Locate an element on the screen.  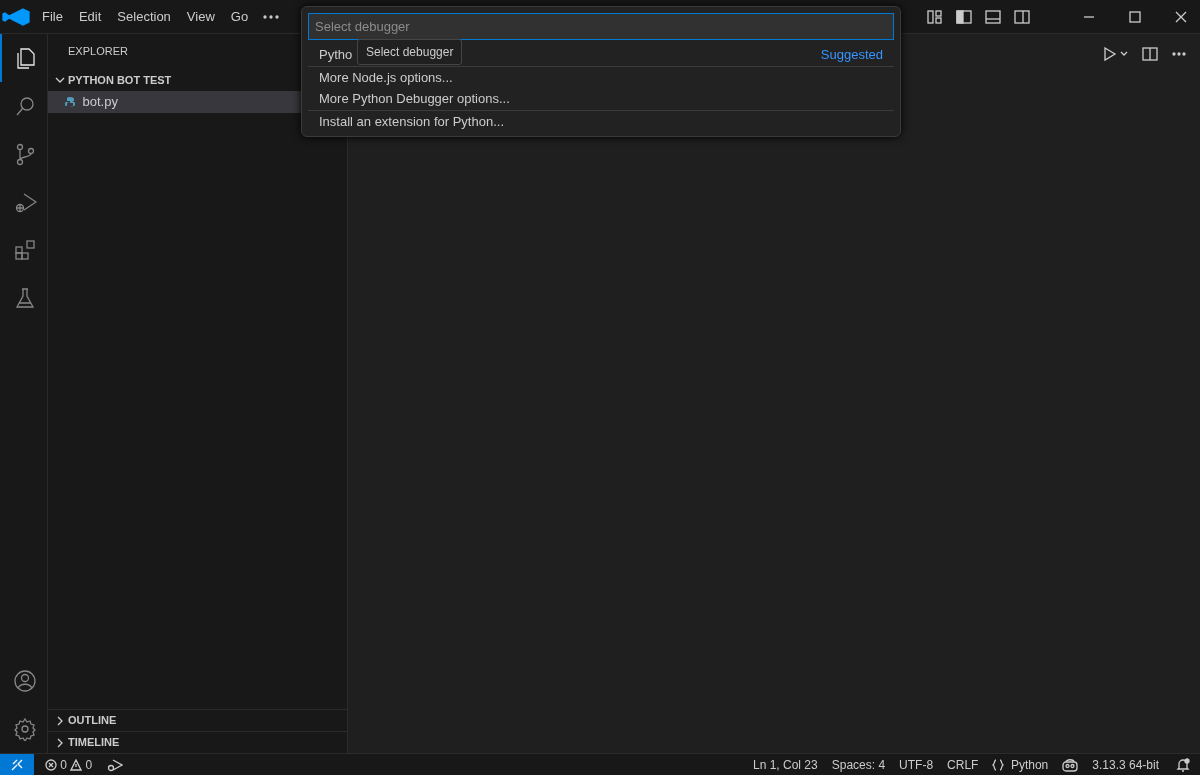
panel-icon is located at coordinates (993, 16).